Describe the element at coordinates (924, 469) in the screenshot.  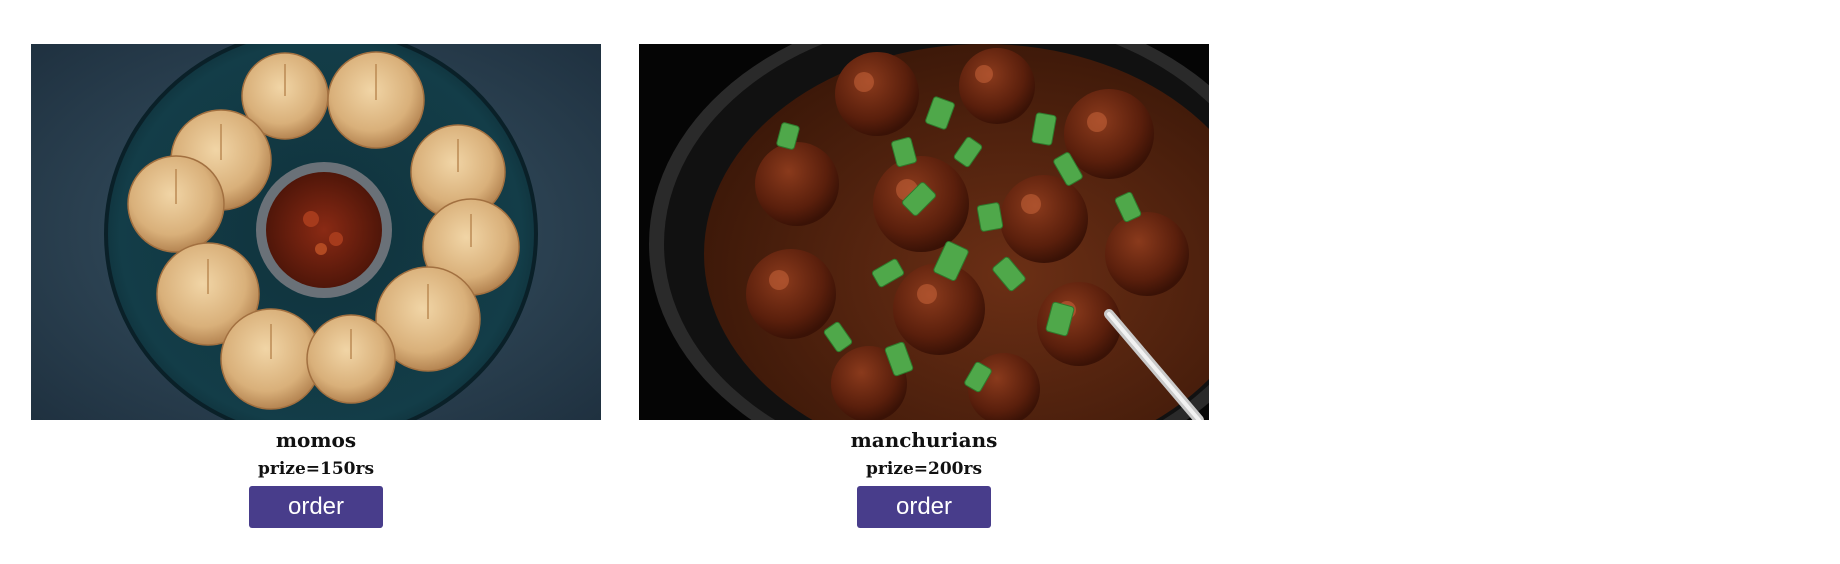
I see `item-price: prize=200rs` at that location.